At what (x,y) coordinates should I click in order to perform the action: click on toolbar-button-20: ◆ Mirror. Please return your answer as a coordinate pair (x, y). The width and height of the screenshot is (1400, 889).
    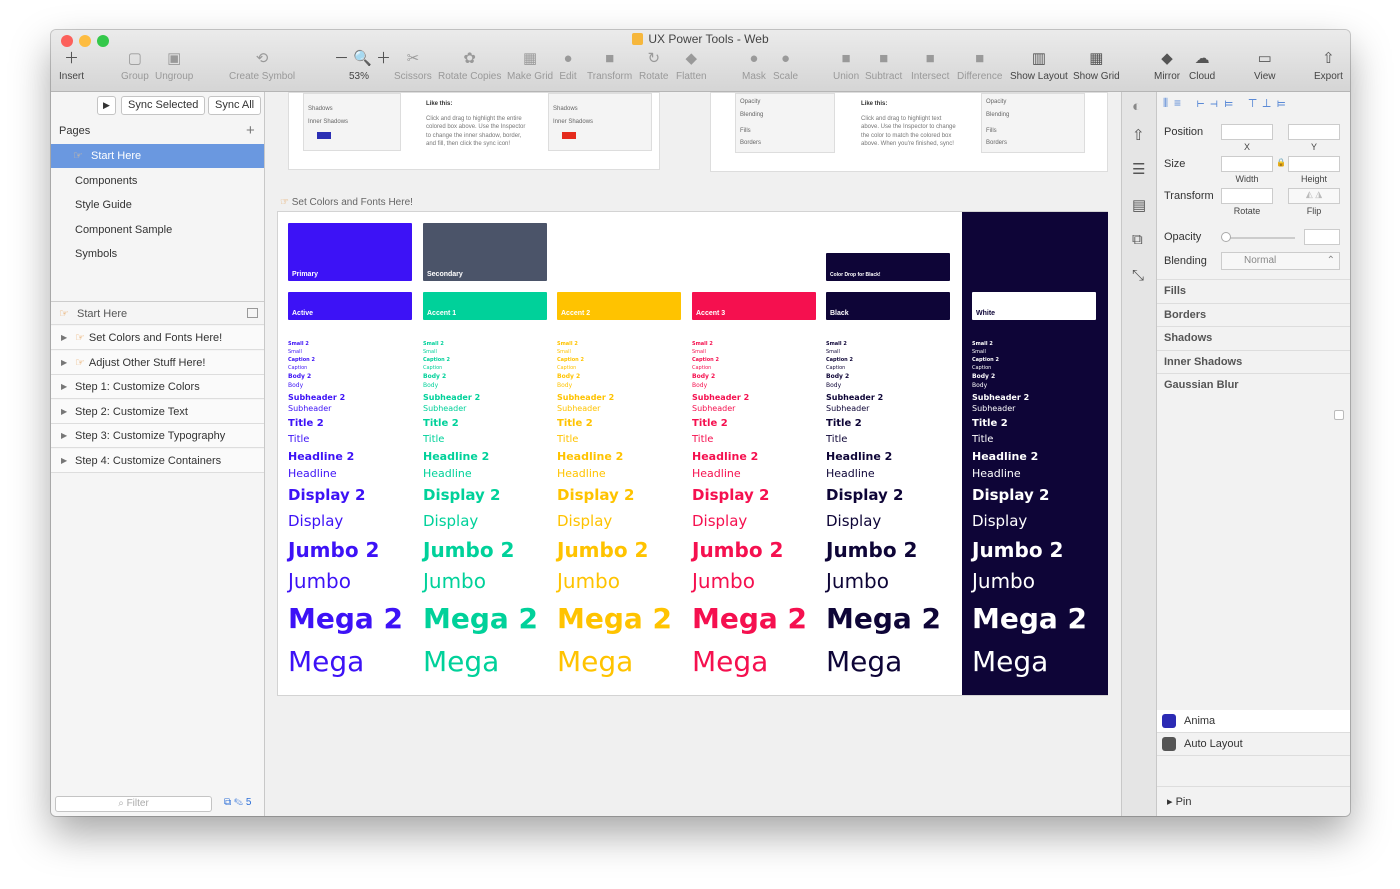
    Looking at the image, I should click on (1167, 66).